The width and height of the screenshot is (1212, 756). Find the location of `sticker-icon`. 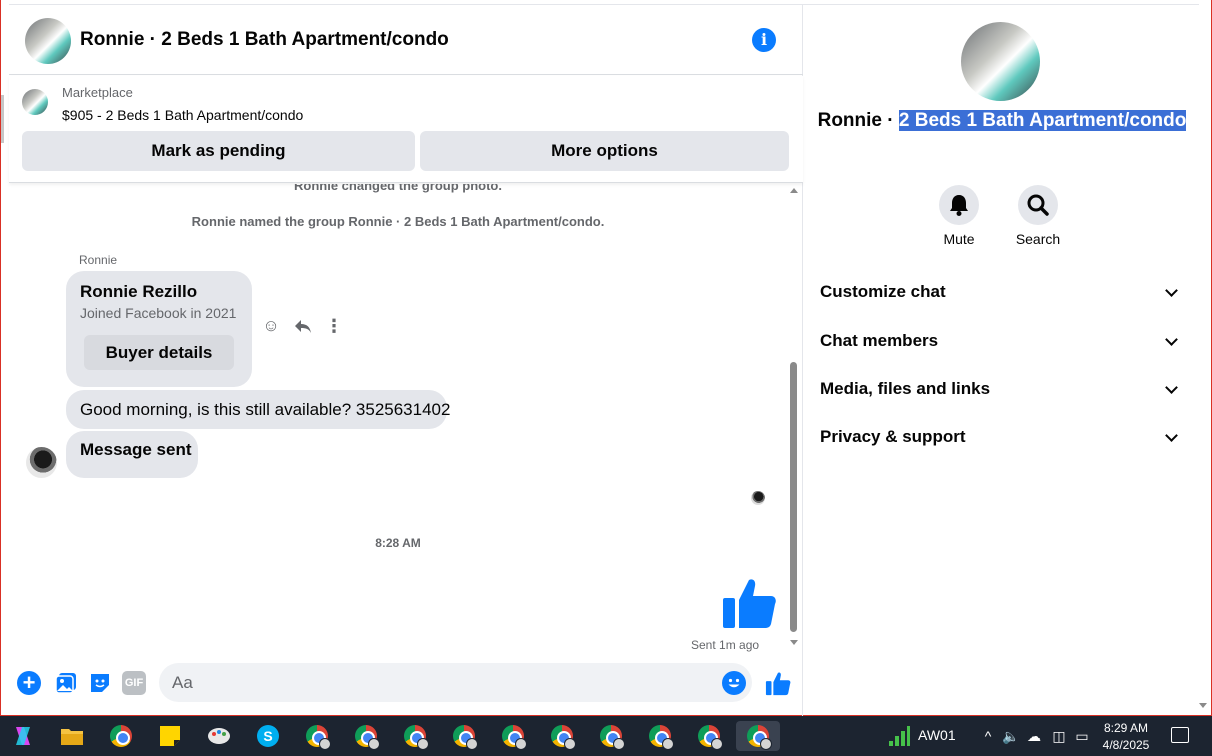

sticker-icon is located at coordinates (100, 683).